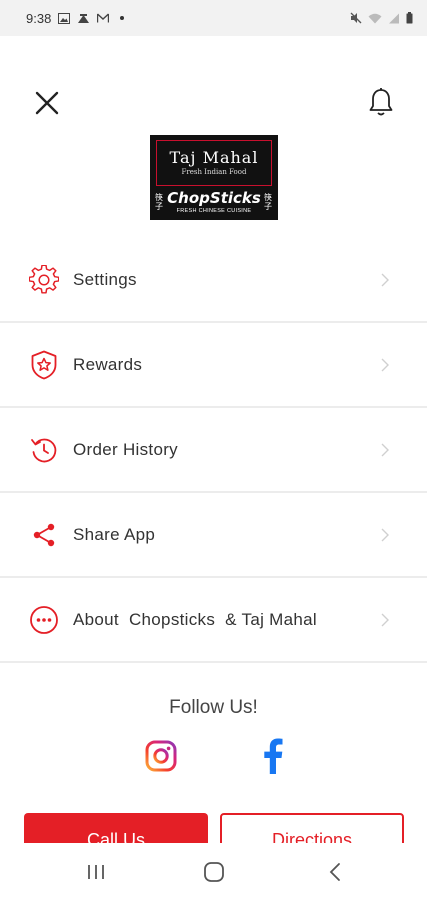 This screenshot has width=427, height=900. I want to click on menu-item-about: About Chopsticks & Taj Mahal, so click(213, 620).